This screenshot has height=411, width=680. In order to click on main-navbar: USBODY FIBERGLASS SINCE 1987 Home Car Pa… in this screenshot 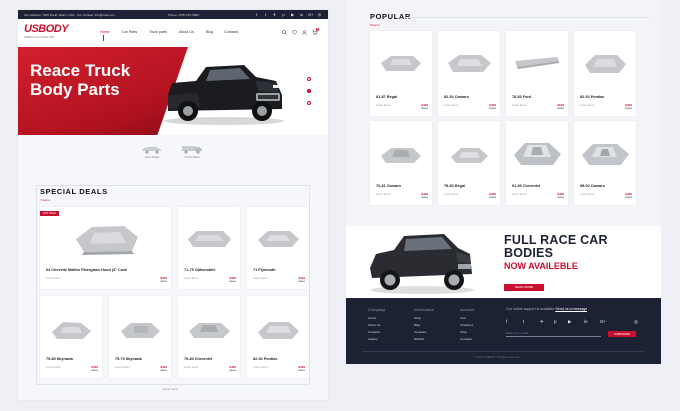, I will do `click(173, 33)`.